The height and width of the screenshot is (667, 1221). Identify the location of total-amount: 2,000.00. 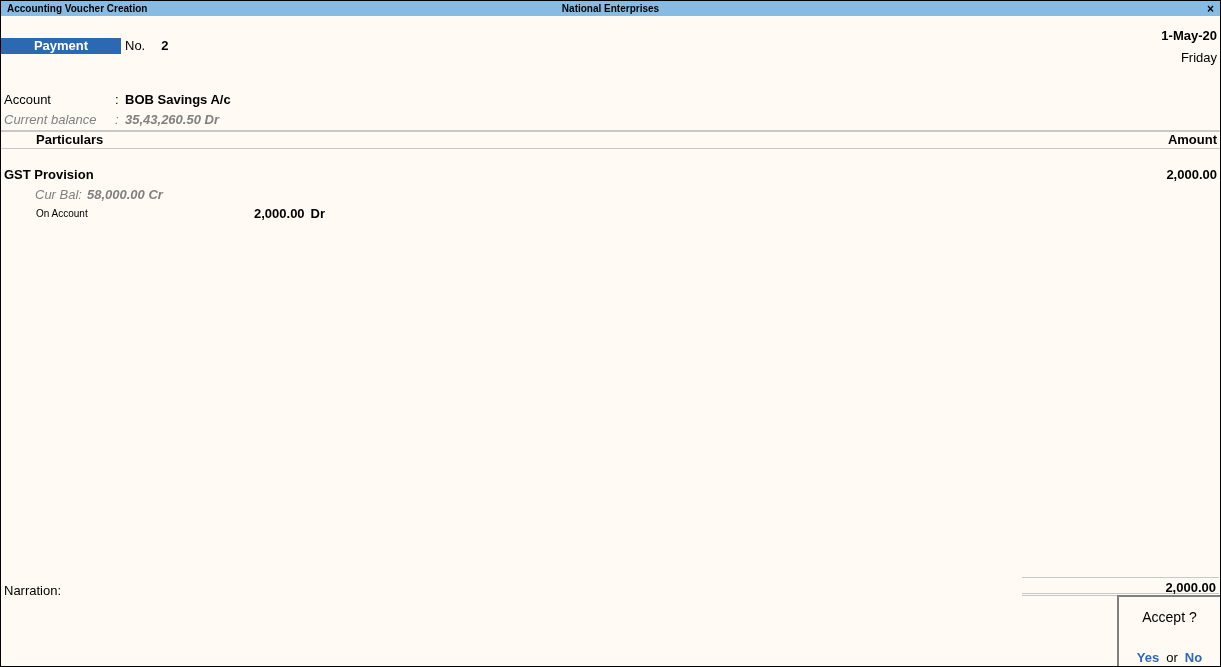
(1190, 587).